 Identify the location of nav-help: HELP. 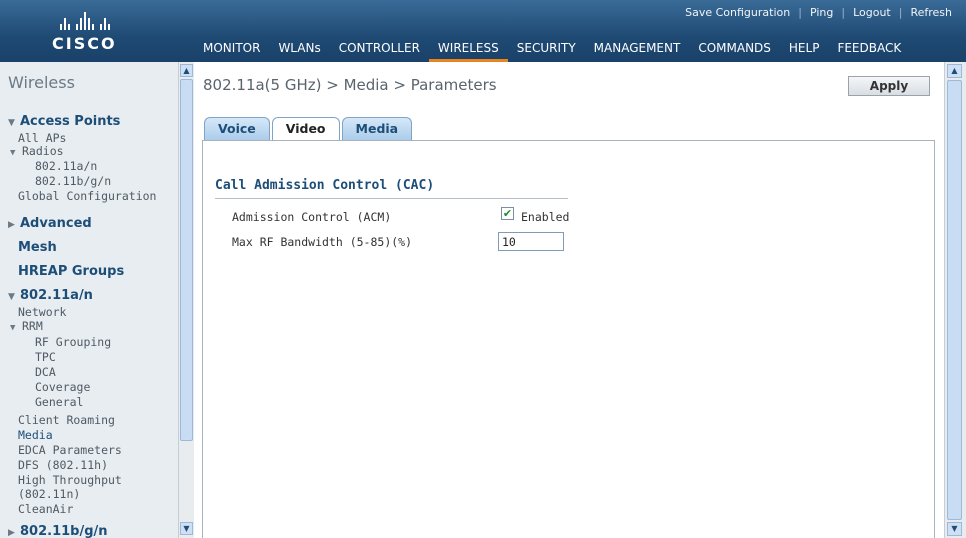
(804, 50).